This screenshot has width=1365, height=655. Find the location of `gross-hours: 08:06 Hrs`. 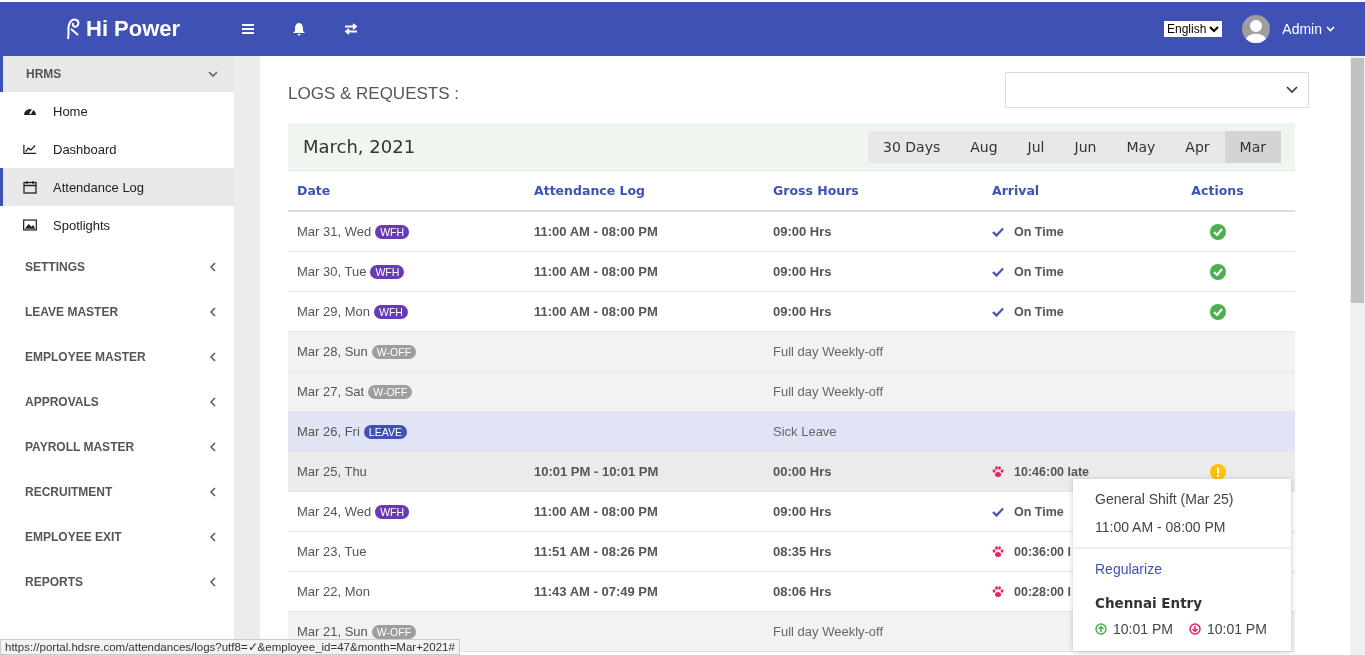

gross-hours: 08:06 Hrs is located at coordinates (802, 591).